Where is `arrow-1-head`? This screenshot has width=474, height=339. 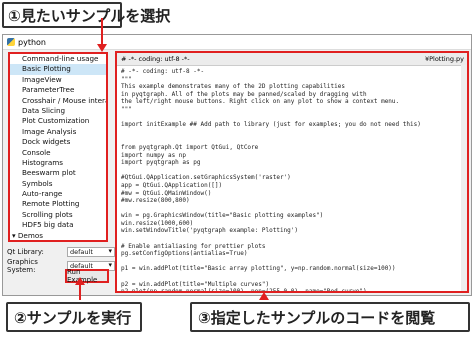 arrow-1-head is located at coordinates (102, 48).